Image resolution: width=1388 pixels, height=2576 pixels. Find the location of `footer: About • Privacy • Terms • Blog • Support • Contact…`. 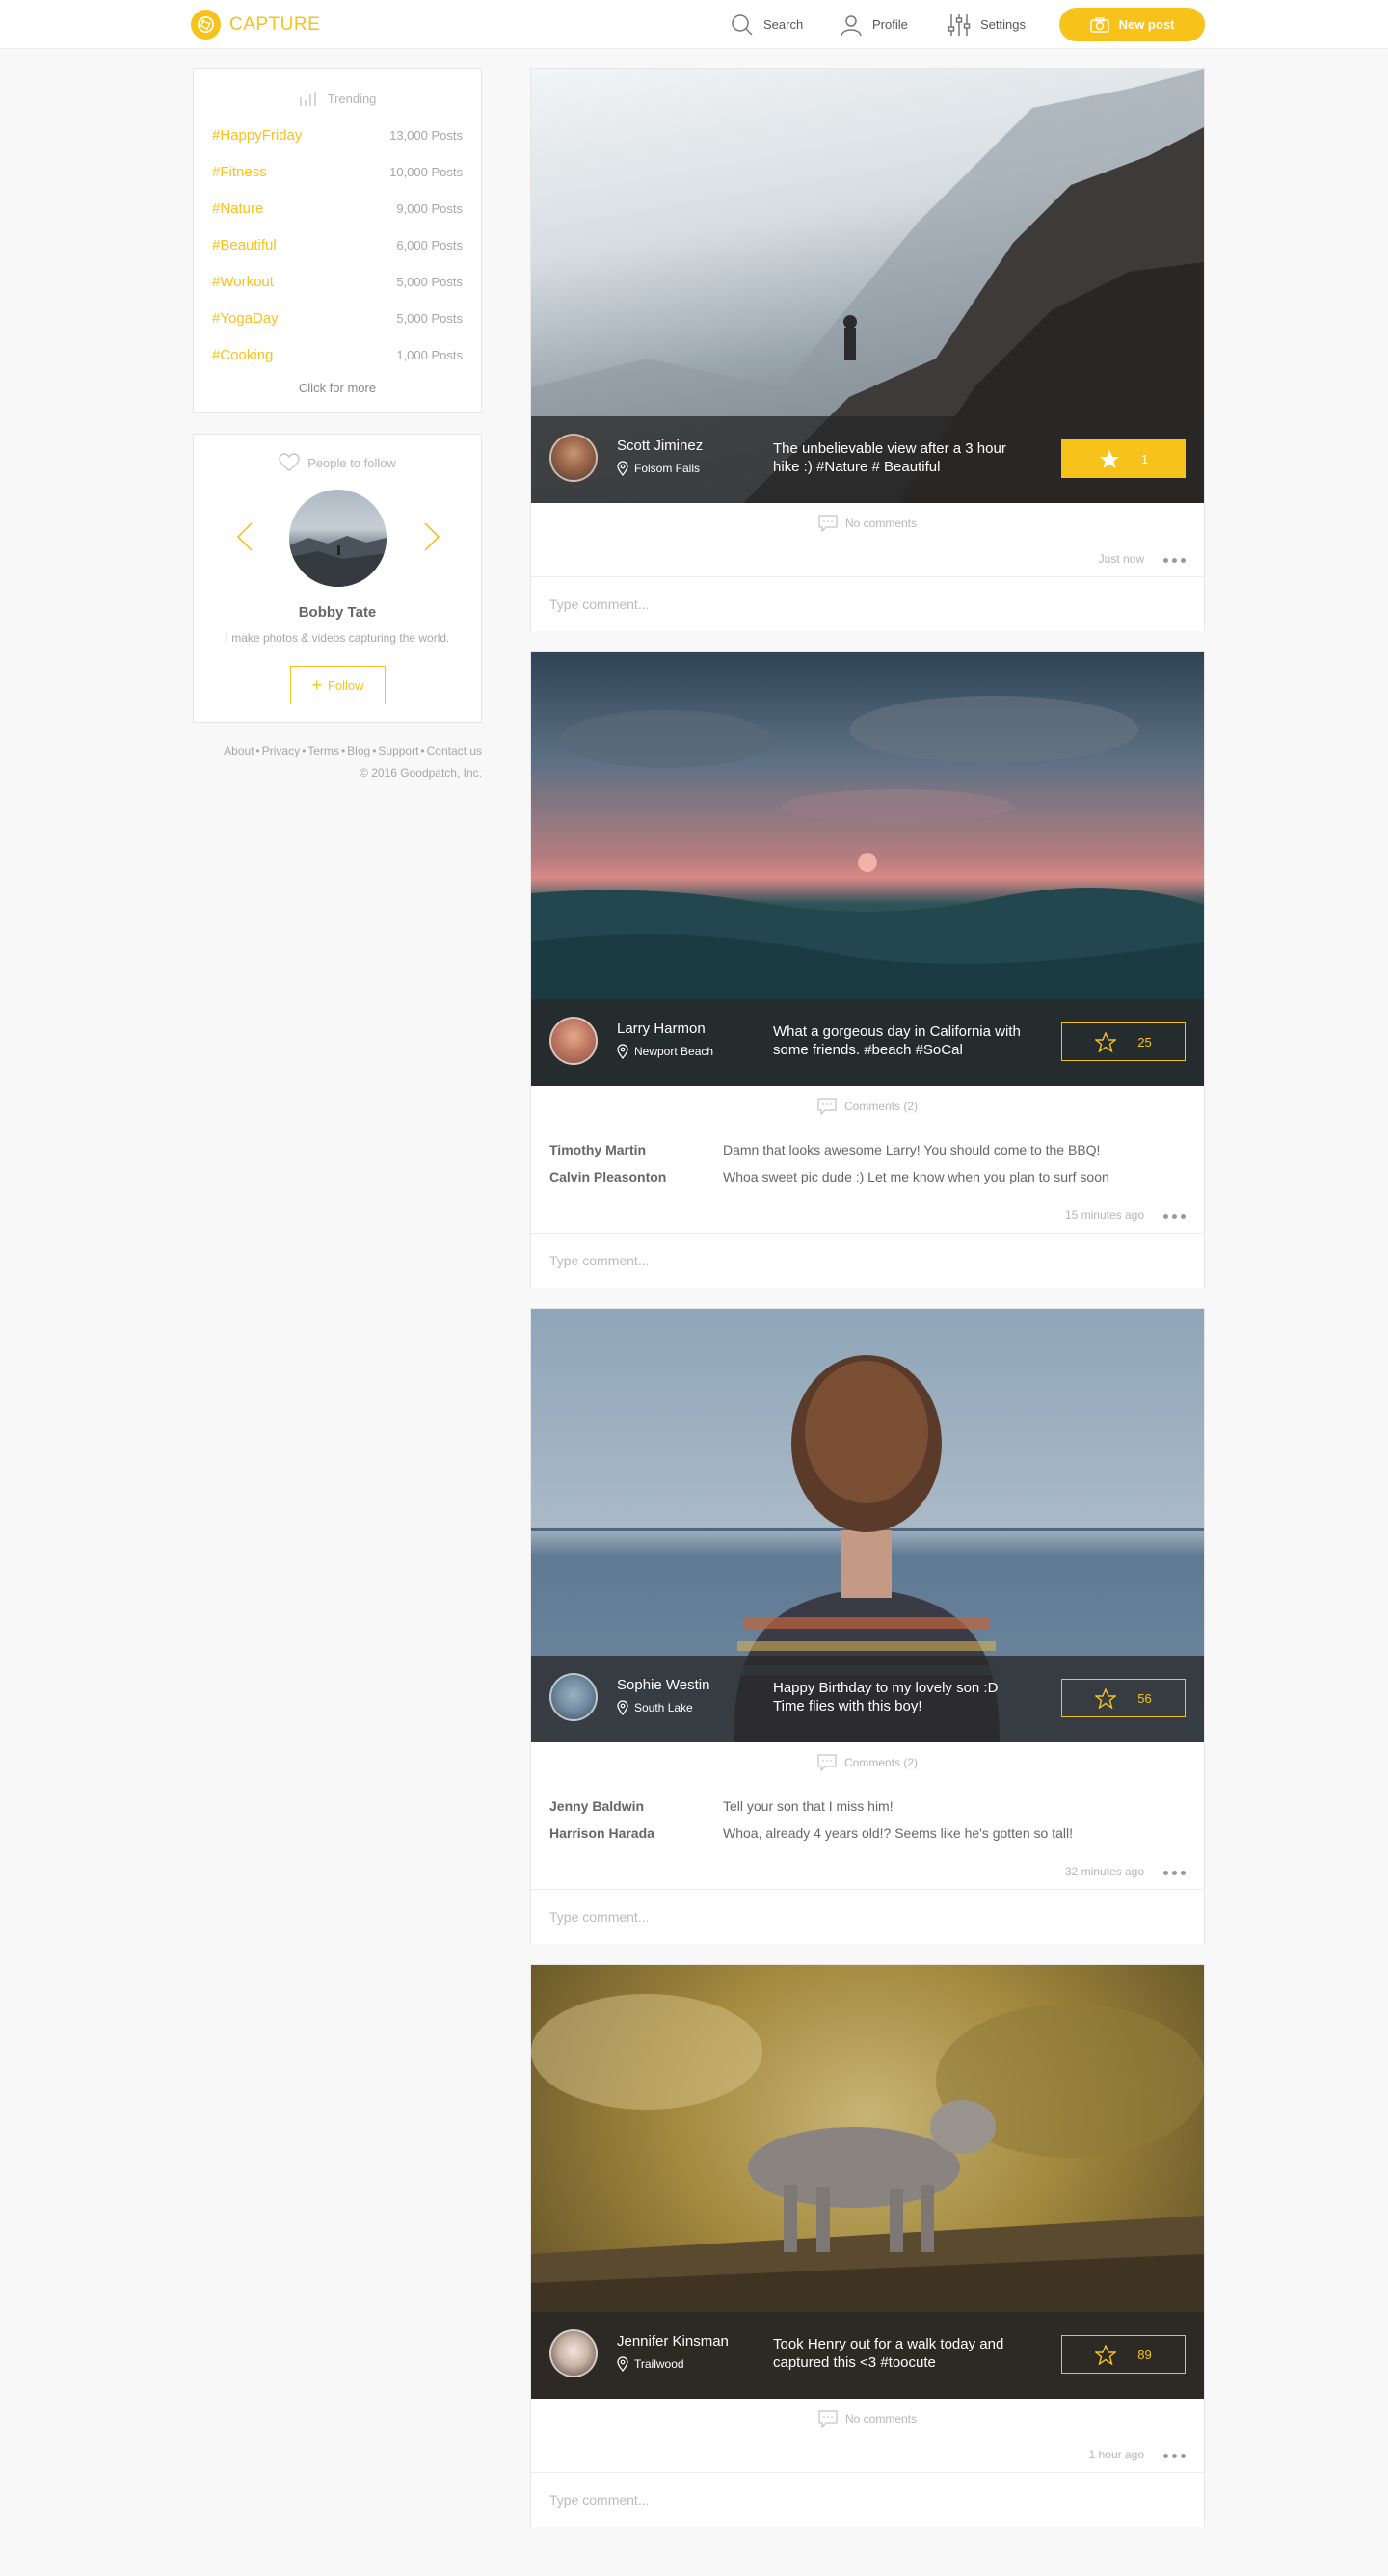

footer: About • Privacy • Terms • Blog • Support • Contact… is located at coordinates (337, 762).